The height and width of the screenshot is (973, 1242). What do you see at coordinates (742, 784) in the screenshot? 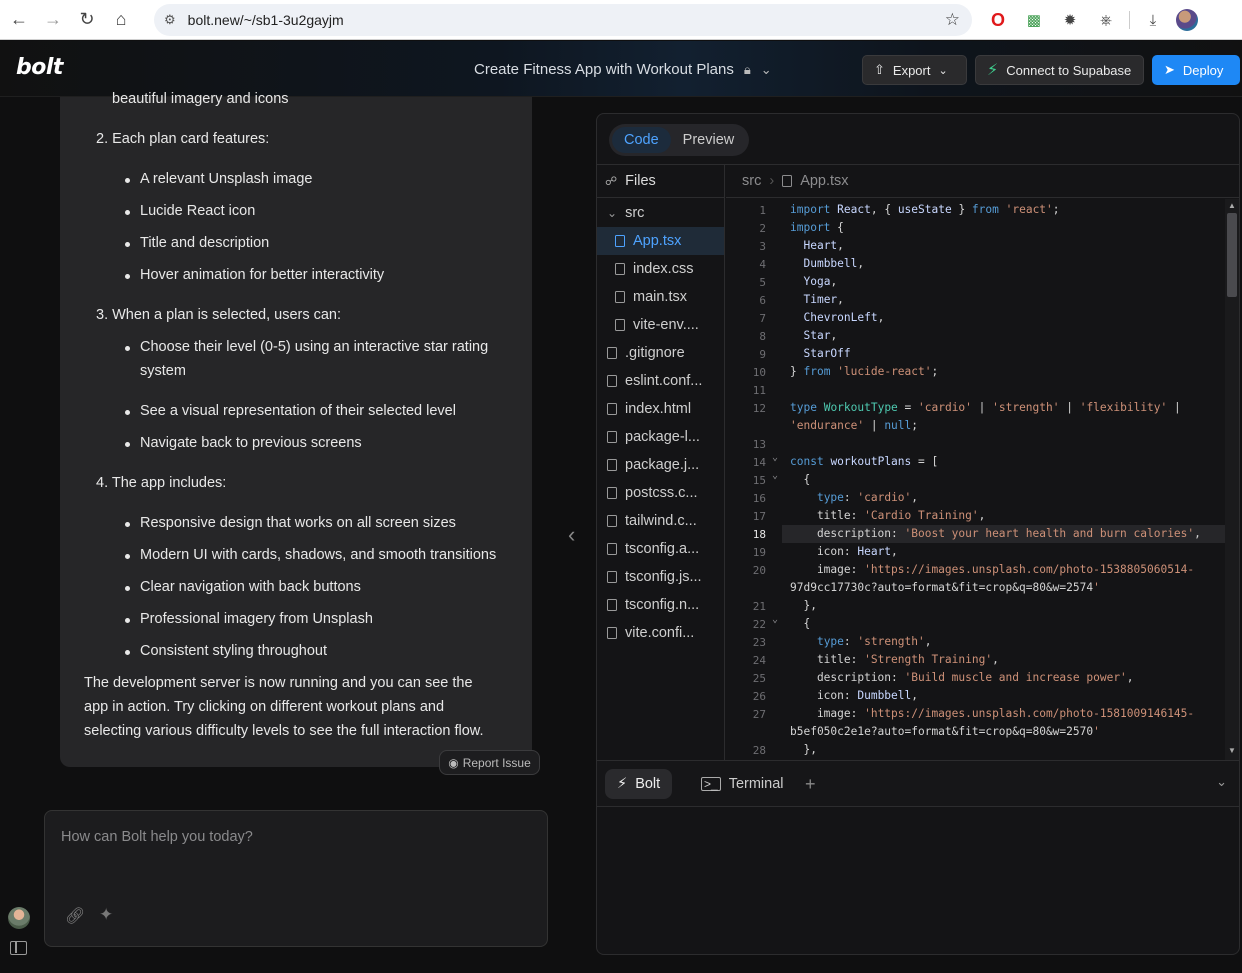
I see `tab-terminal: >_ Terminal` at bounding box center [742, 784].